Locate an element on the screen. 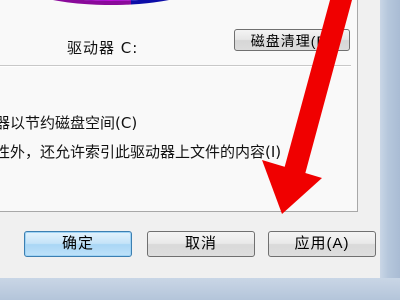 This screenshot has height=300, width=400. window-frame-bottom is located at coordinates (200, 289).